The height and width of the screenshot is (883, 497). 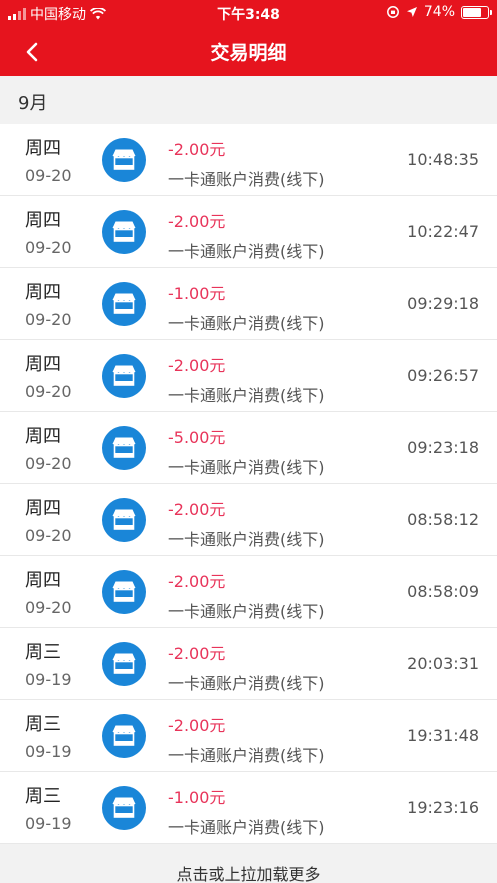 What do you see at coordinates (248, 304) in the screenshot?
I see `transaction-row: 周四 09-20 -1.00元 一卡通账户消费(线下) 09:29:18` at bounding box center [248, 304].